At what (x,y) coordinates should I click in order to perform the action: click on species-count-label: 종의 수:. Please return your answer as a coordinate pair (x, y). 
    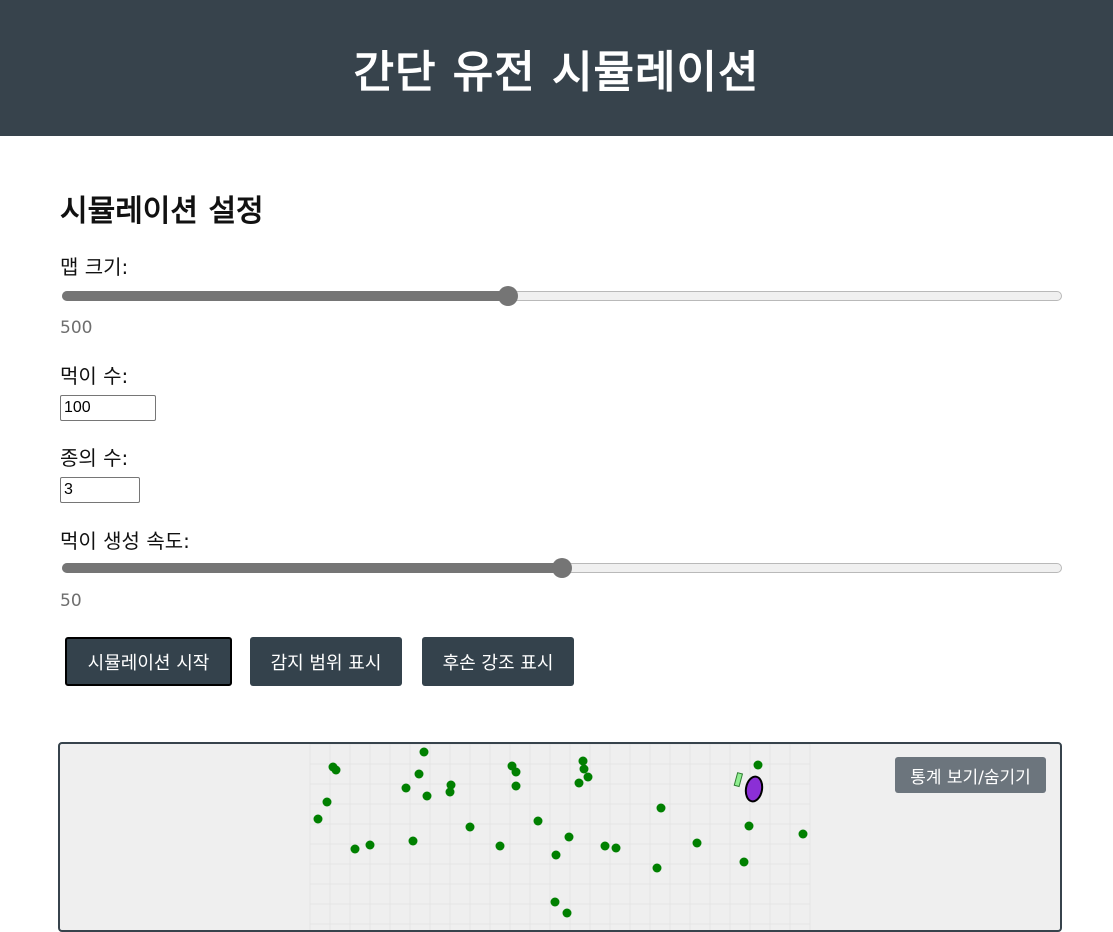
    Looking at the image, I should click on (94, 458).